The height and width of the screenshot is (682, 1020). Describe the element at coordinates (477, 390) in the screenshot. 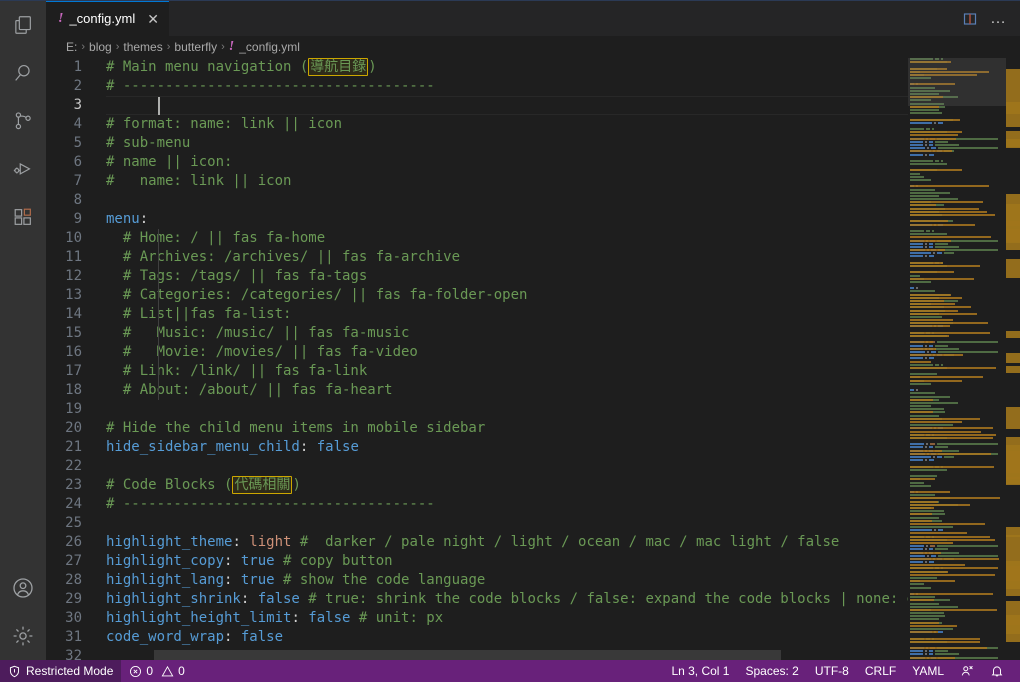

I see `code-line: 18 # About: /about/ || fas fa-heart` at that location.